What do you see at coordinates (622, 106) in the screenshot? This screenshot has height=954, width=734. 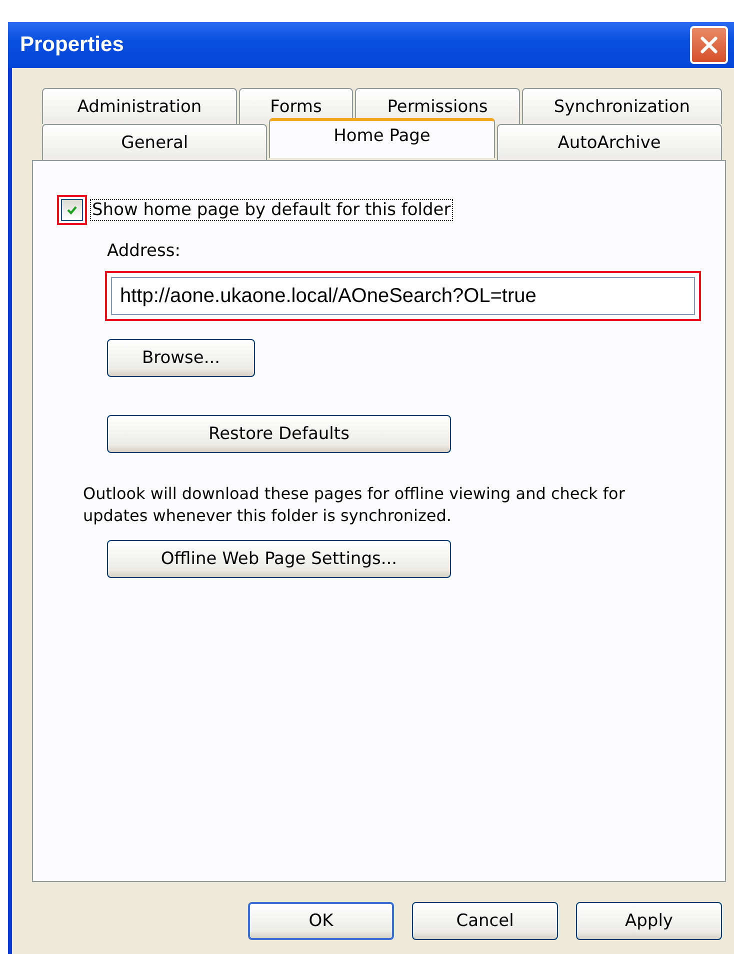 I see `tab: Synchronization` at bounding box center [622, 106].